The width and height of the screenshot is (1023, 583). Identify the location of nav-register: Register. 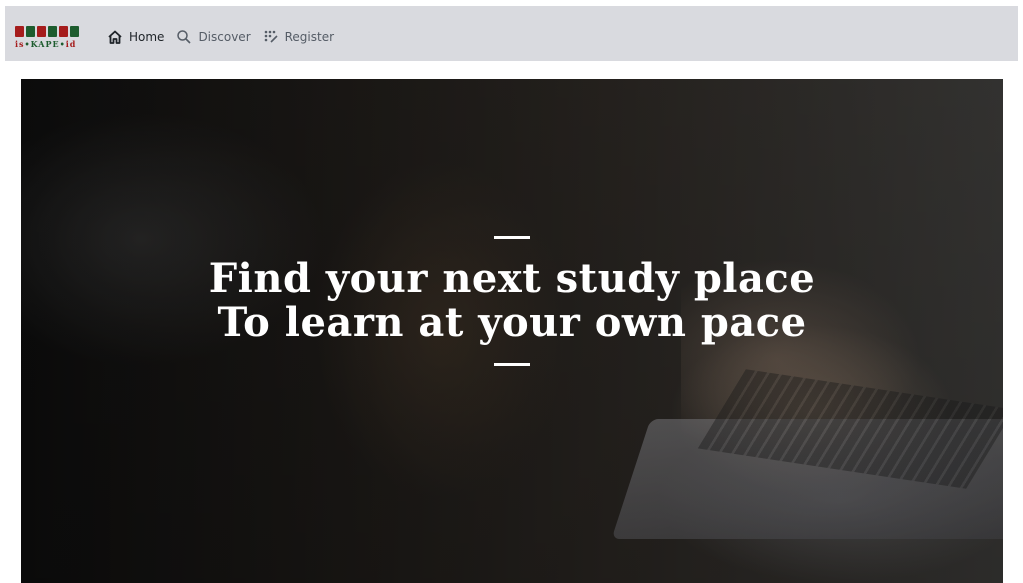
(298, 37).